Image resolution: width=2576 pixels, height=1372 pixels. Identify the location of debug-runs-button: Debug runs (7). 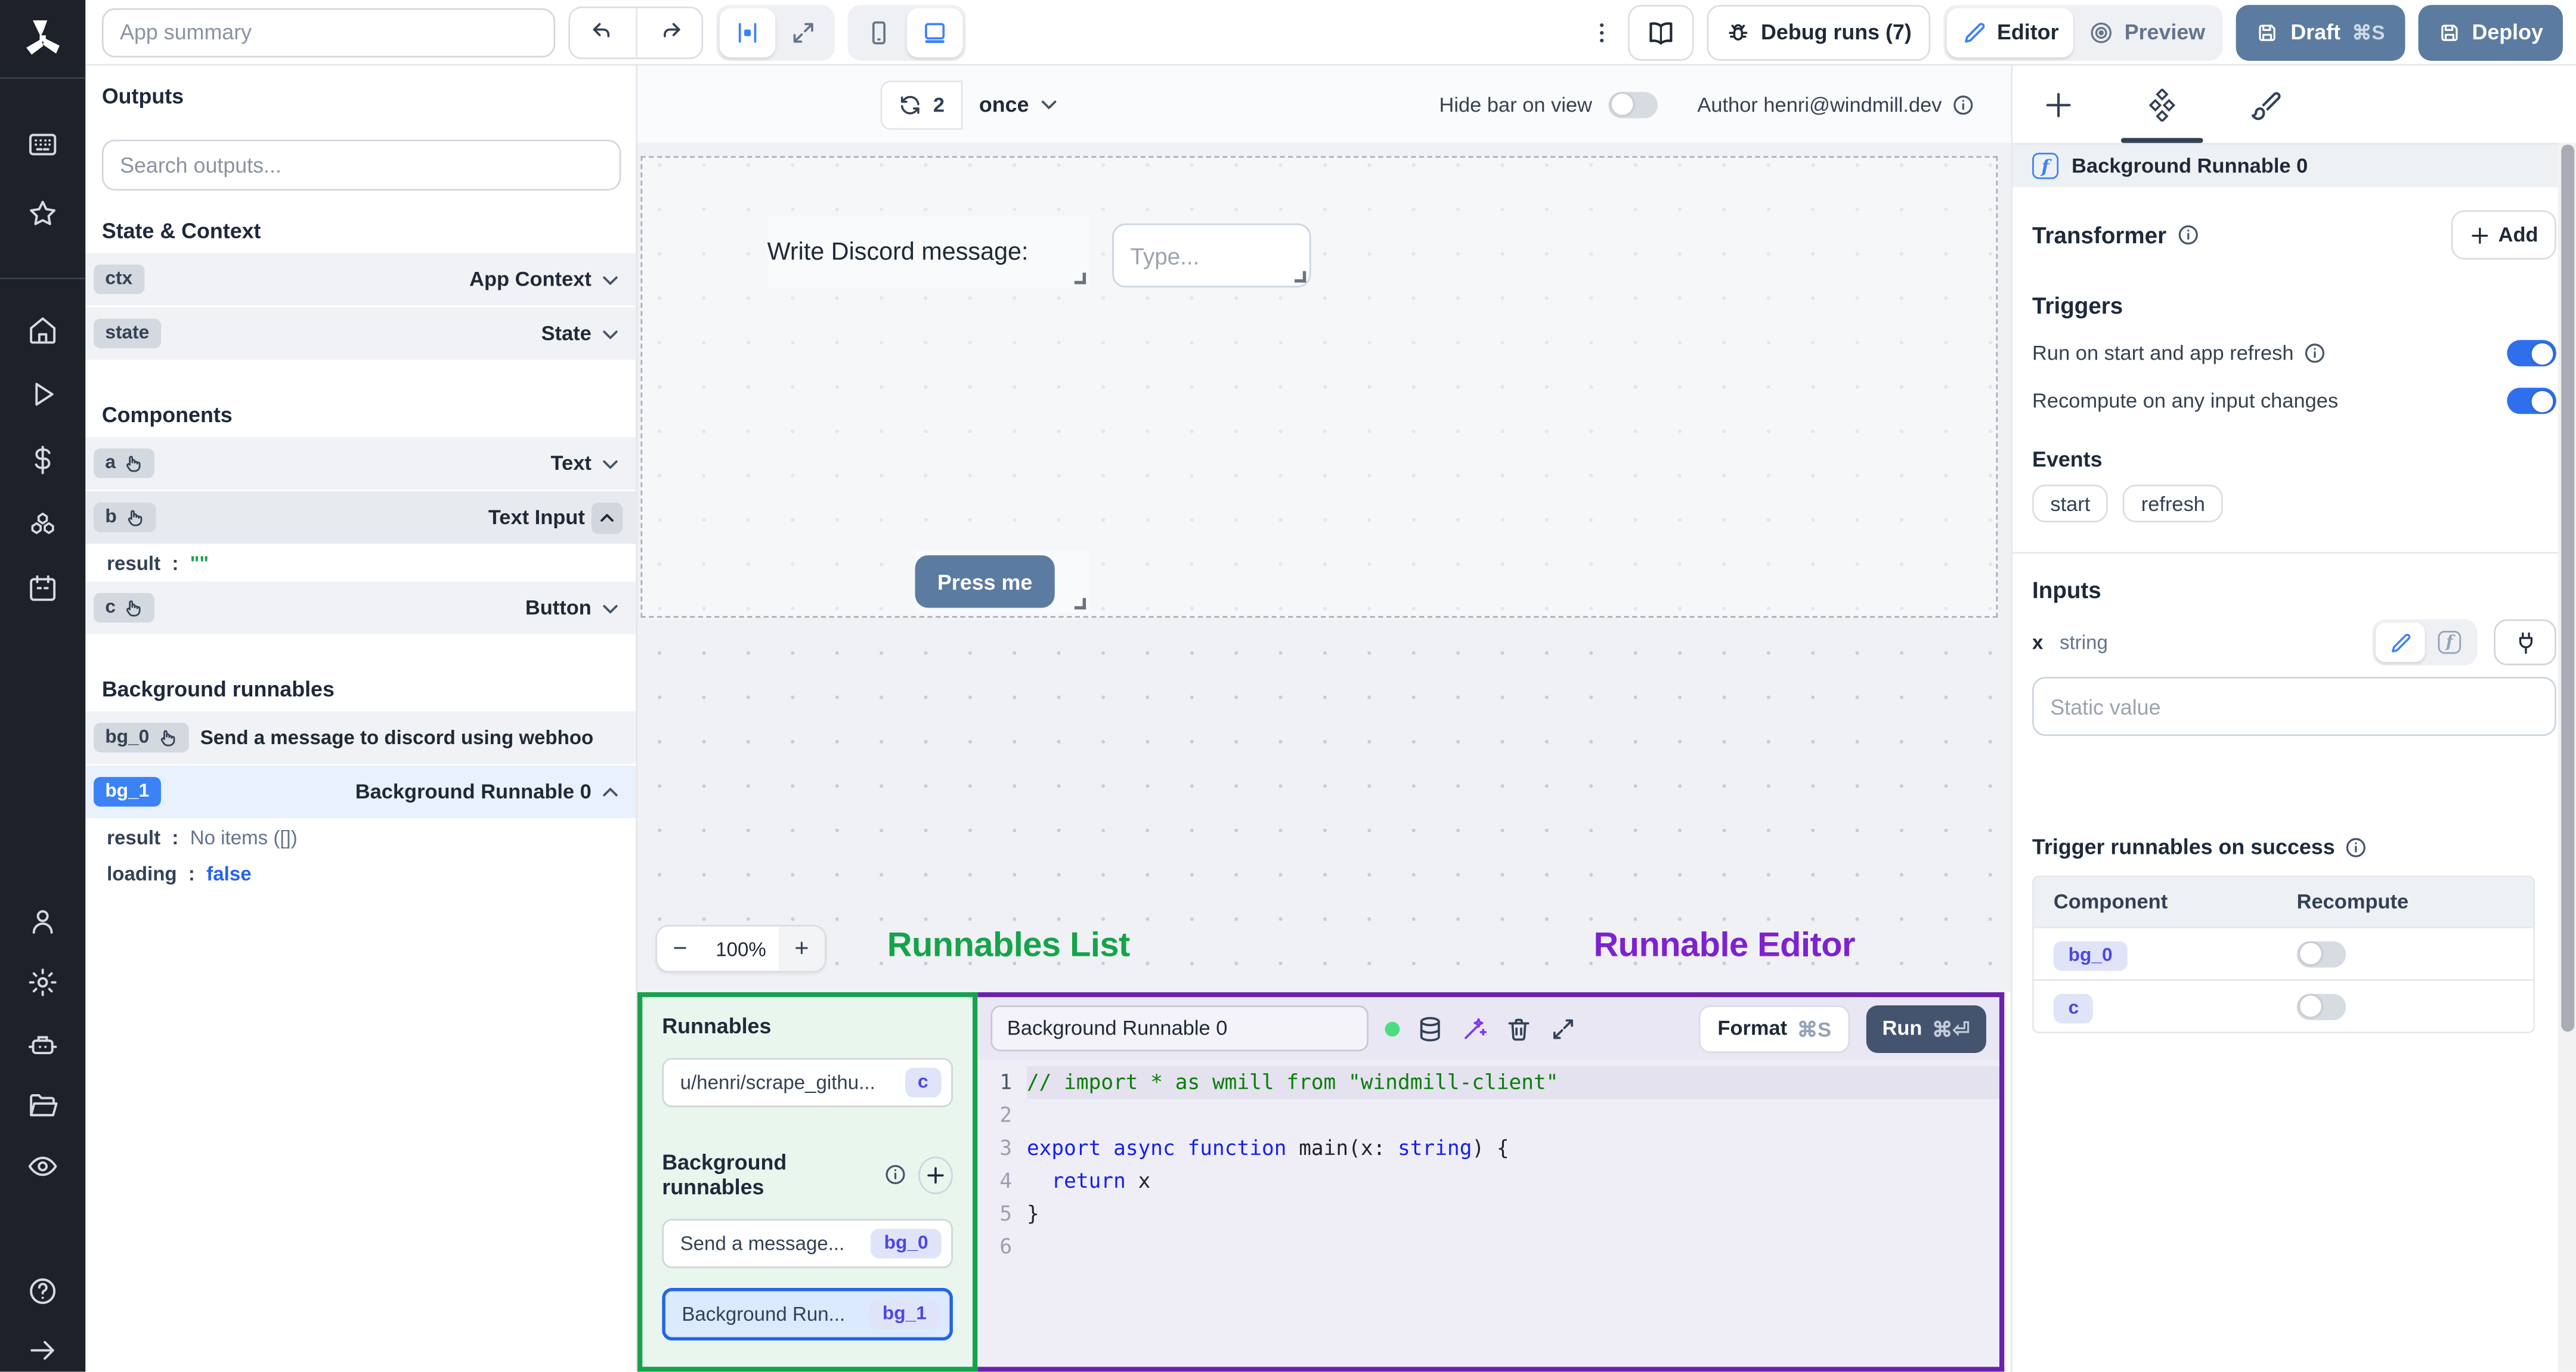
(1819, 32).